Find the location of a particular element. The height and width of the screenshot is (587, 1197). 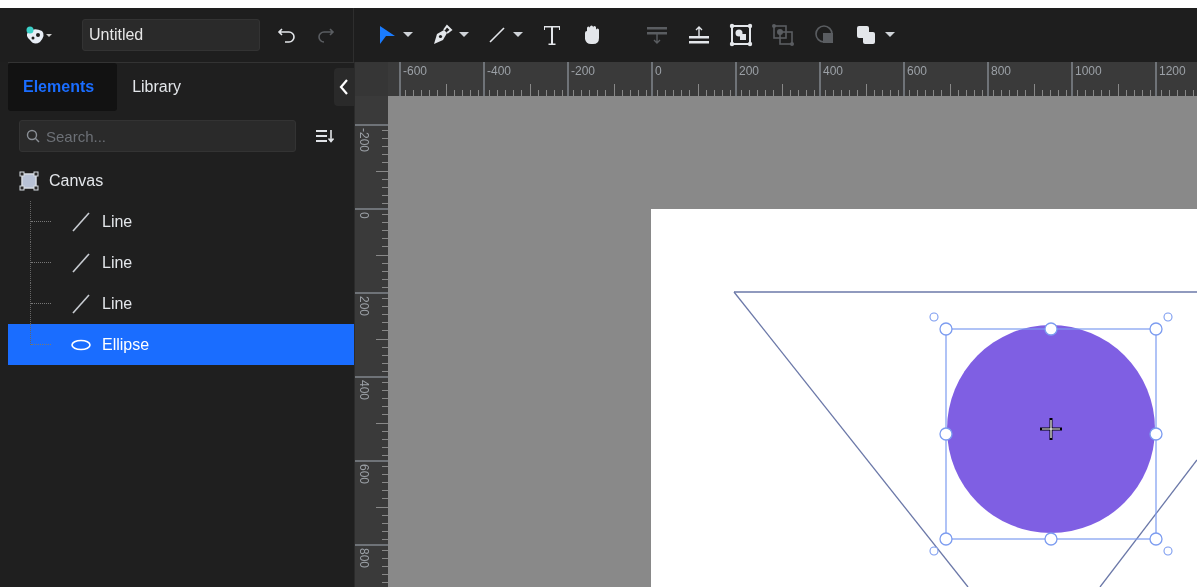

document-title-field: Untitled is located at coordinates (171, 35).